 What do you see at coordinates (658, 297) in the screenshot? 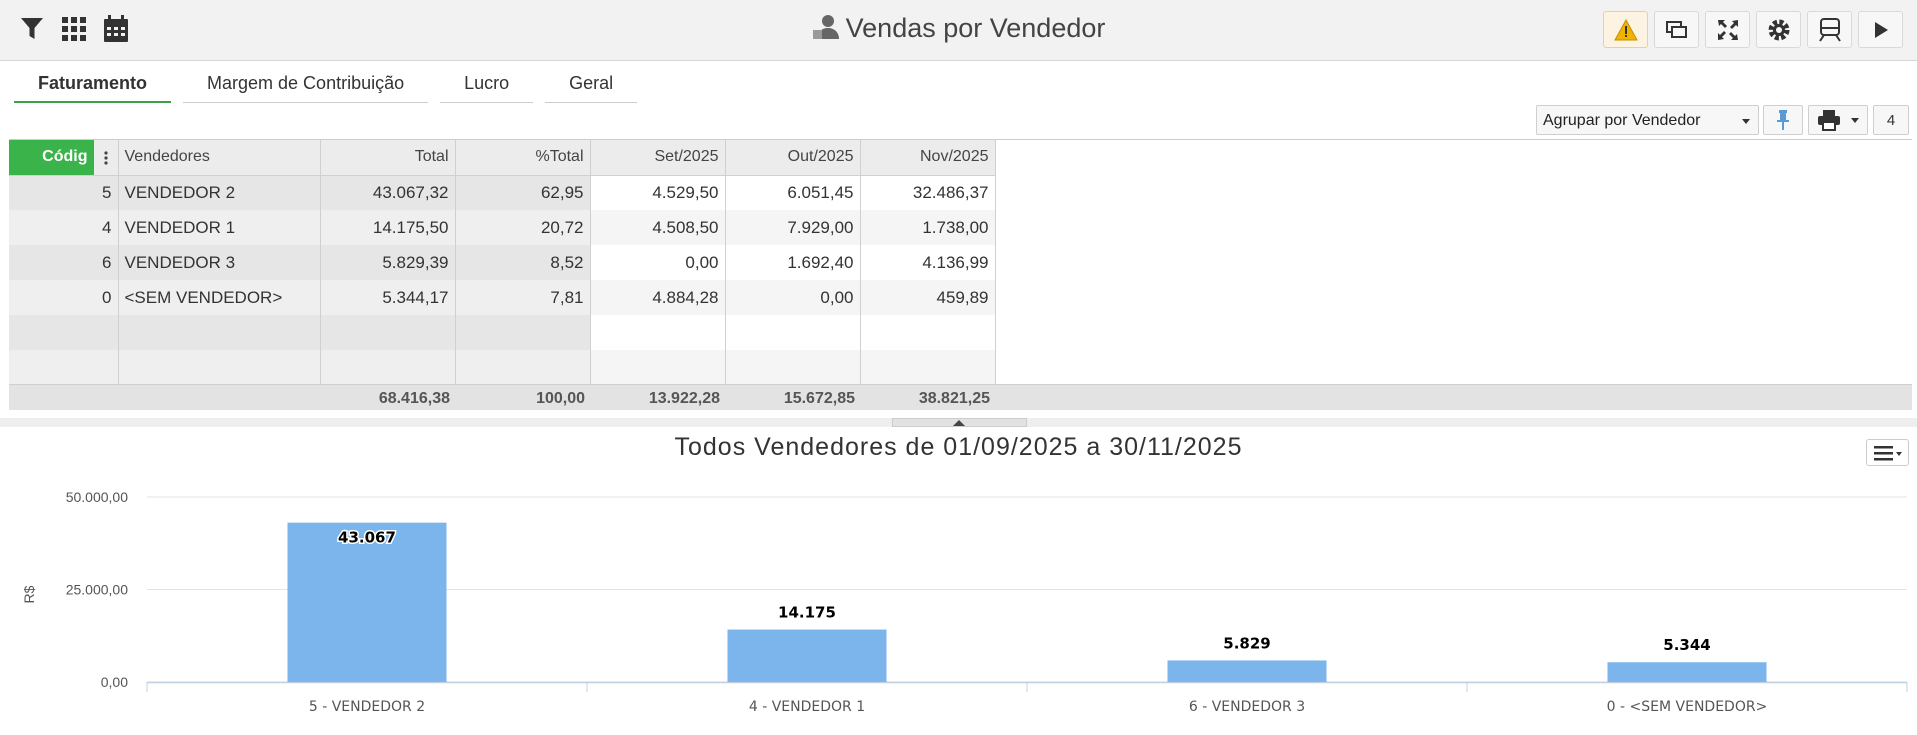
I see `cell-set-2025: 4.884,28` at bounding box center [658, 297].